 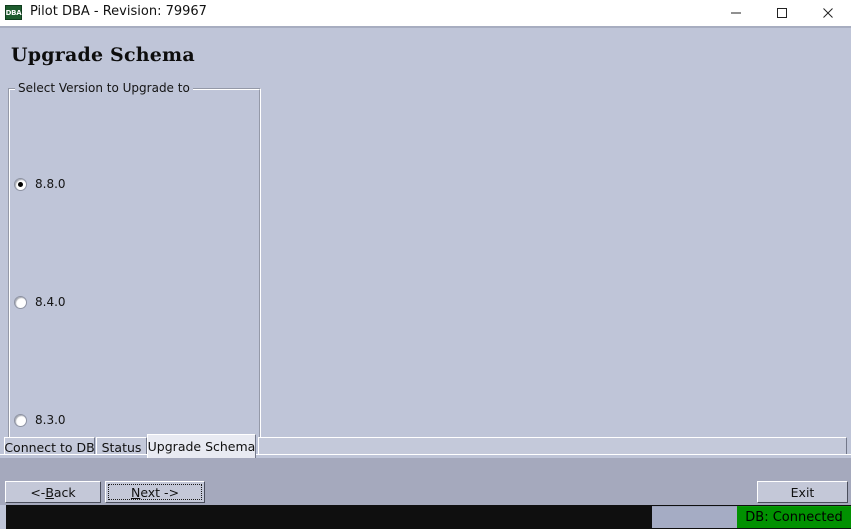 I want to click on tab-label: Status, so click(x=121, y=447).